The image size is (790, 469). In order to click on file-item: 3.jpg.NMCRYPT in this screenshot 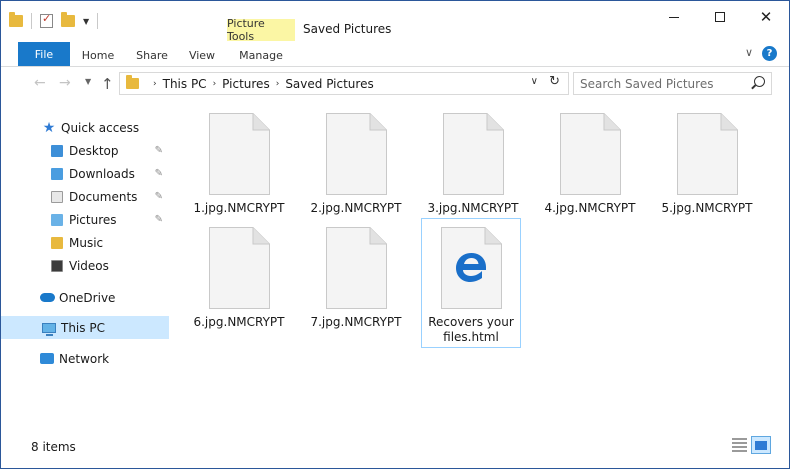, I will do `click(473, 161)`.